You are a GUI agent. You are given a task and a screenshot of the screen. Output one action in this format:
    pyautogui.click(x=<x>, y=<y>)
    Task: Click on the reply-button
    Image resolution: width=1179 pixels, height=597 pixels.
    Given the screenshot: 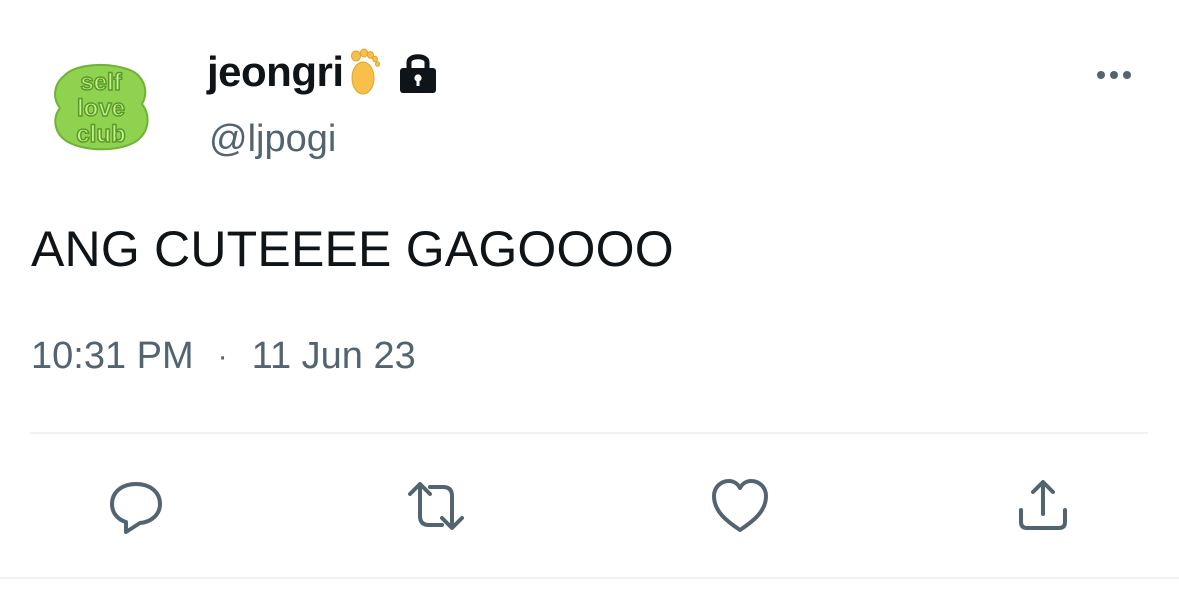 What is the action you would take?
    pyautogui.click(x=136, y=506)
    